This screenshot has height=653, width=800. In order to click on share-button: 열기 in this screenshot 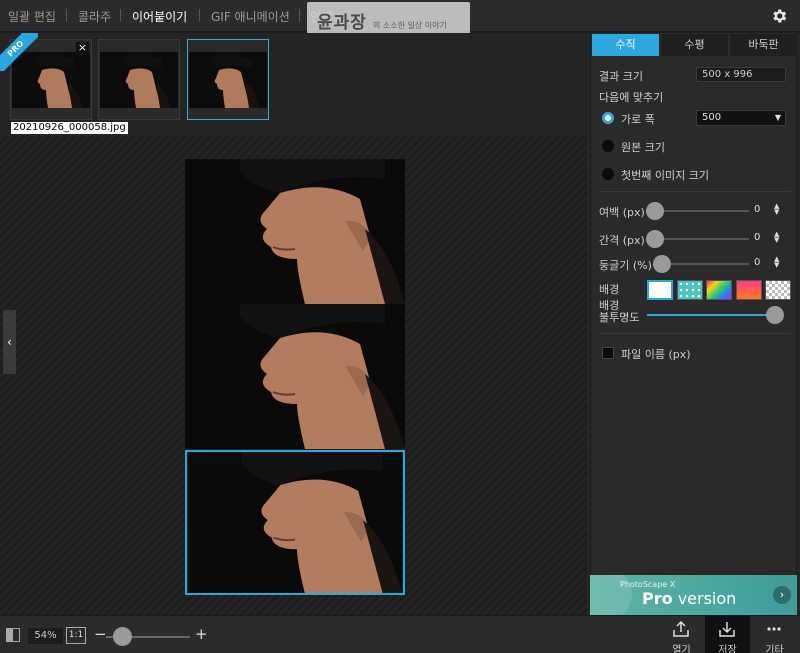, I will do `click(681, 634)`.